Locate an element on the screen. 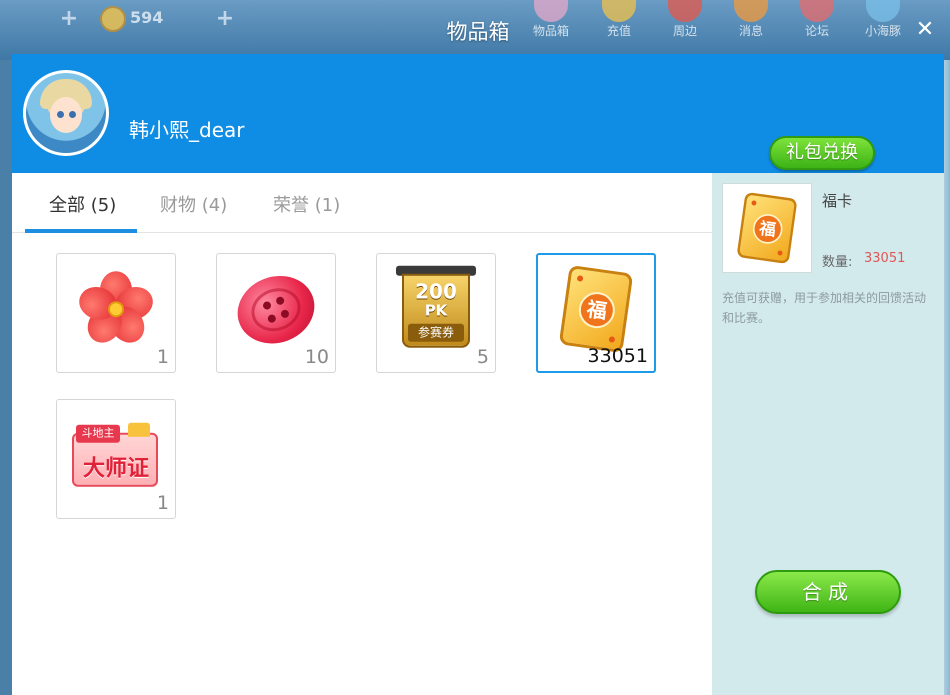 The height and width of the screenshot is (695, 950). category-tabs: 全部 (5) 财物 (4) 荣誉 (1) is located at coordinates (362, 203).